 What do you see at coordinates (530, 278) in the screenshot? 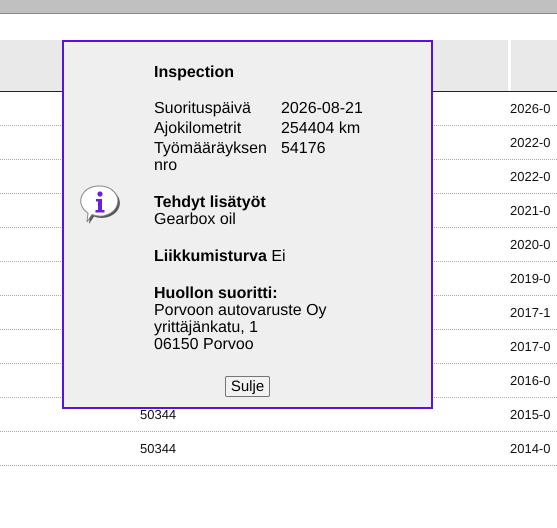
I see `date-cell: 2019-0` at bounding box center [530, 278].